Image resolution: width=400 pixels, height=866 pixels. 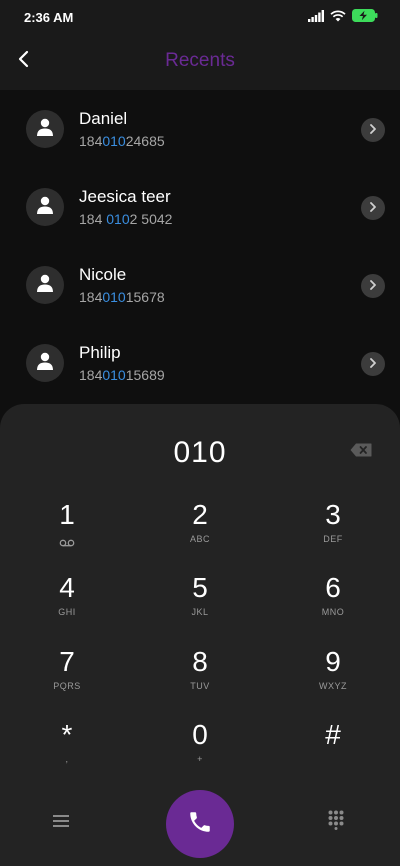 What do you see at coordinates (67, 514) in the screenshot?
I see `key-digit: 1` at bounding box center [67, 514].